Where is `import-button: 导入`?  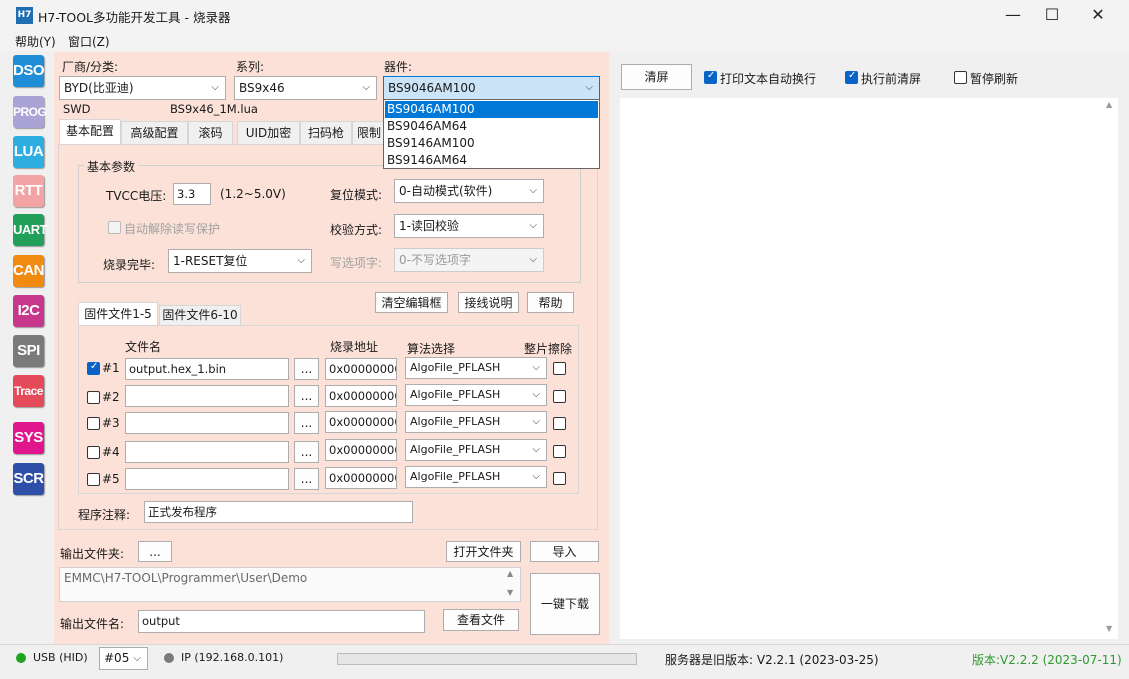 import-button: 导入 is located at coordinates (564, 551).